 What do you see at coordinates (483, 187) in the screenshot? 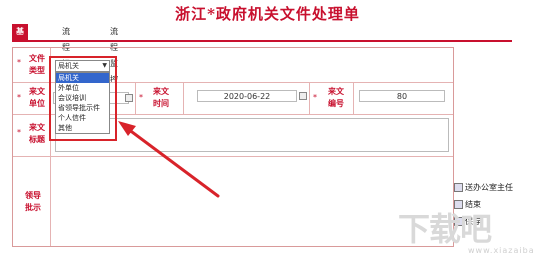
I see `send-to-office-director-button: 送办公室主任` at bounding box center [483, 187].